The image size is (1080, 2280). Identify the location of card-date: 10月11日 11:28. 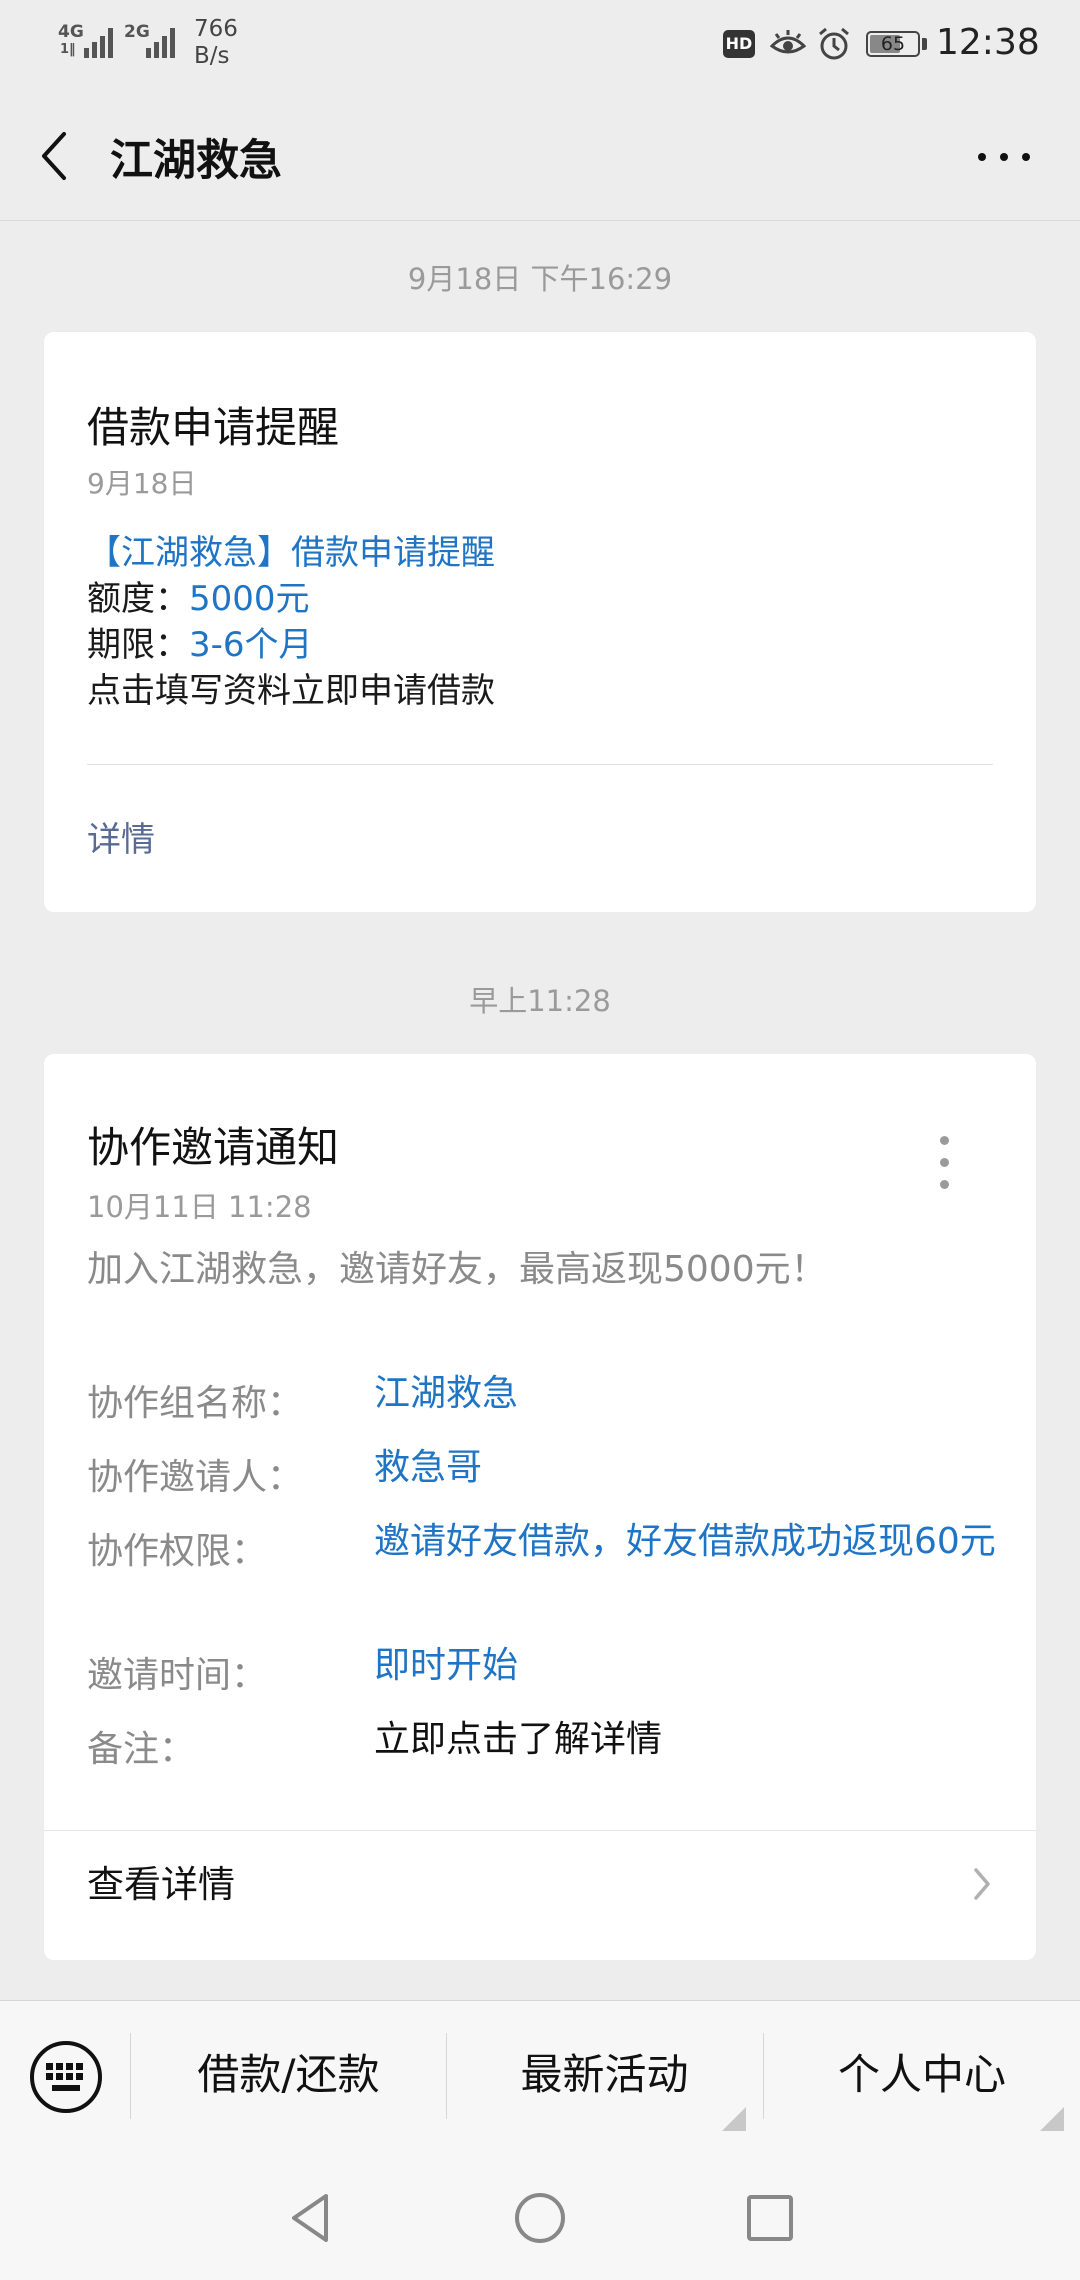
(199, 1207).